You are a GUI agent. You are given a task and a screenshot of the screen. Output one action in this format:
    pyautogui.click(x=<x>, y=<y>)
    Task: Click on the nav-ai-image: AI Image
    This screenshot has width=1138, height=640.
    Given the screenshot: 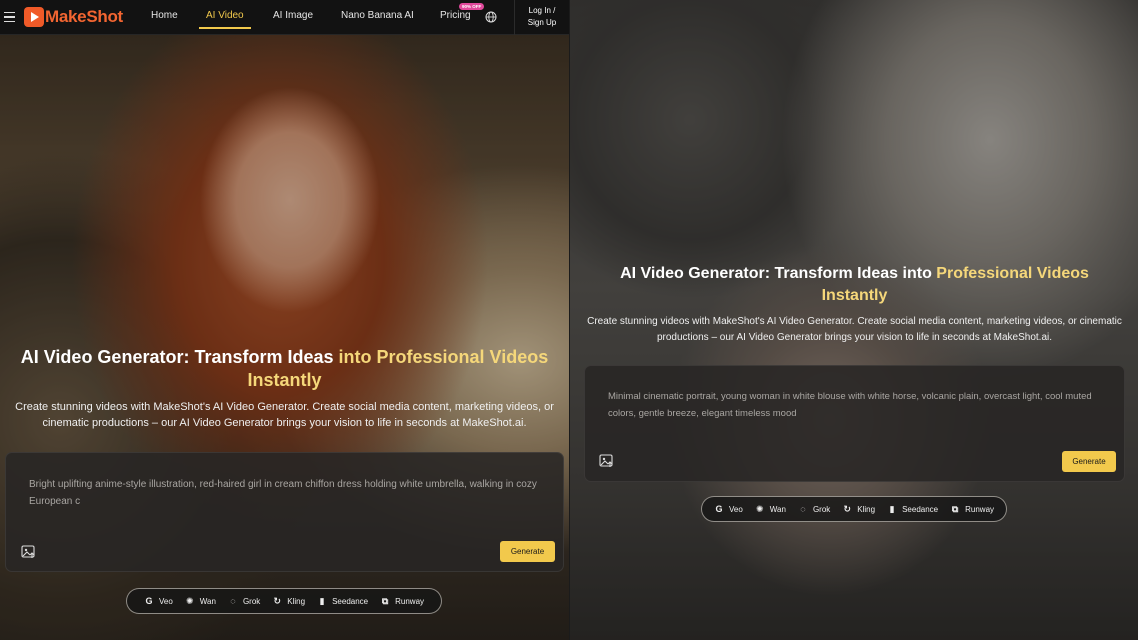 What is the action you would take?
    pyautogui.click(x=293, y=17)
    